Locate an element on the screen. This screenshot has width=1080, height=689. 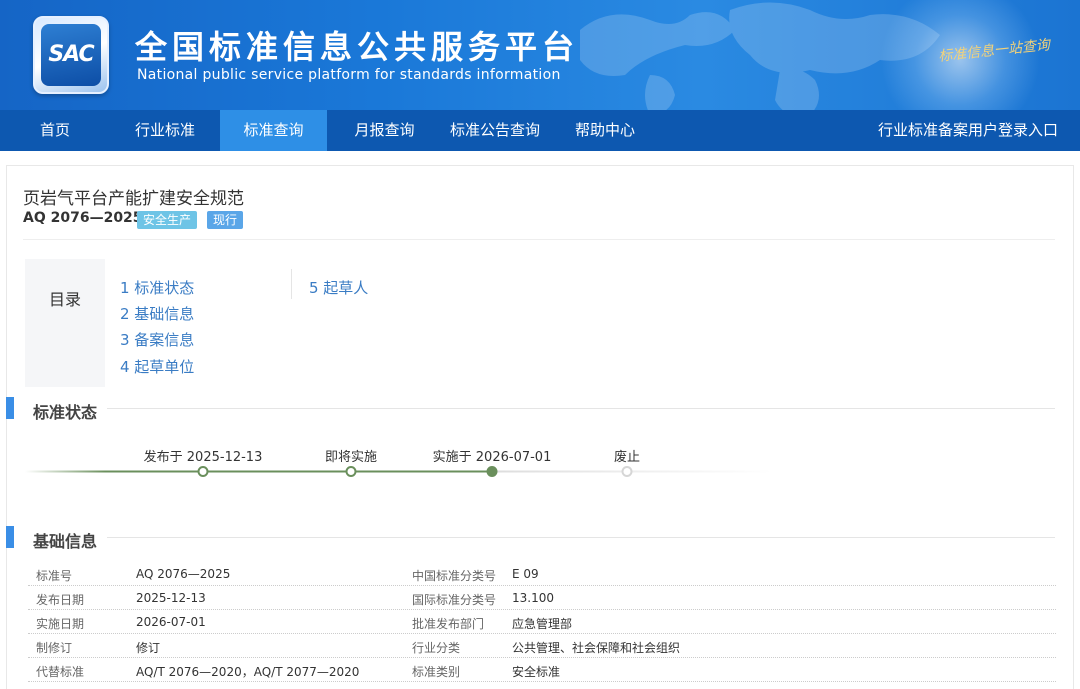
timeline-label-published: 发布于 2025-12-13 is located at coordinates (203, 457).